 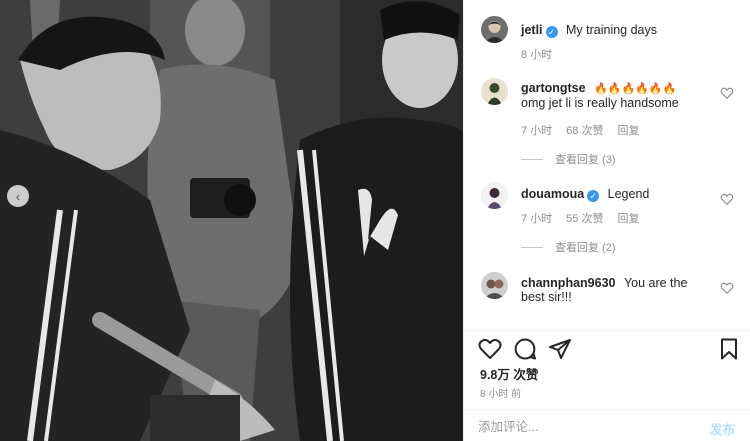 I want to click on post-timestamp: 8 小时 前, so click(x=501, y=394).